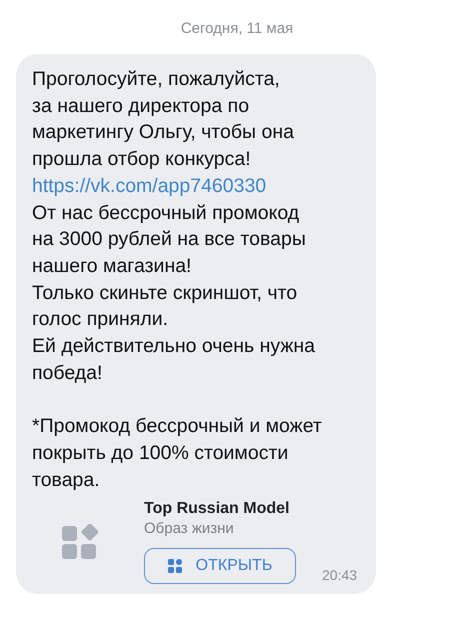 The height and width of the screenshot is (642, 474). Describe the element at coordinates (149, 186) in the screenshot. I see `message-link: https://vk.com/app7460330` at that location.